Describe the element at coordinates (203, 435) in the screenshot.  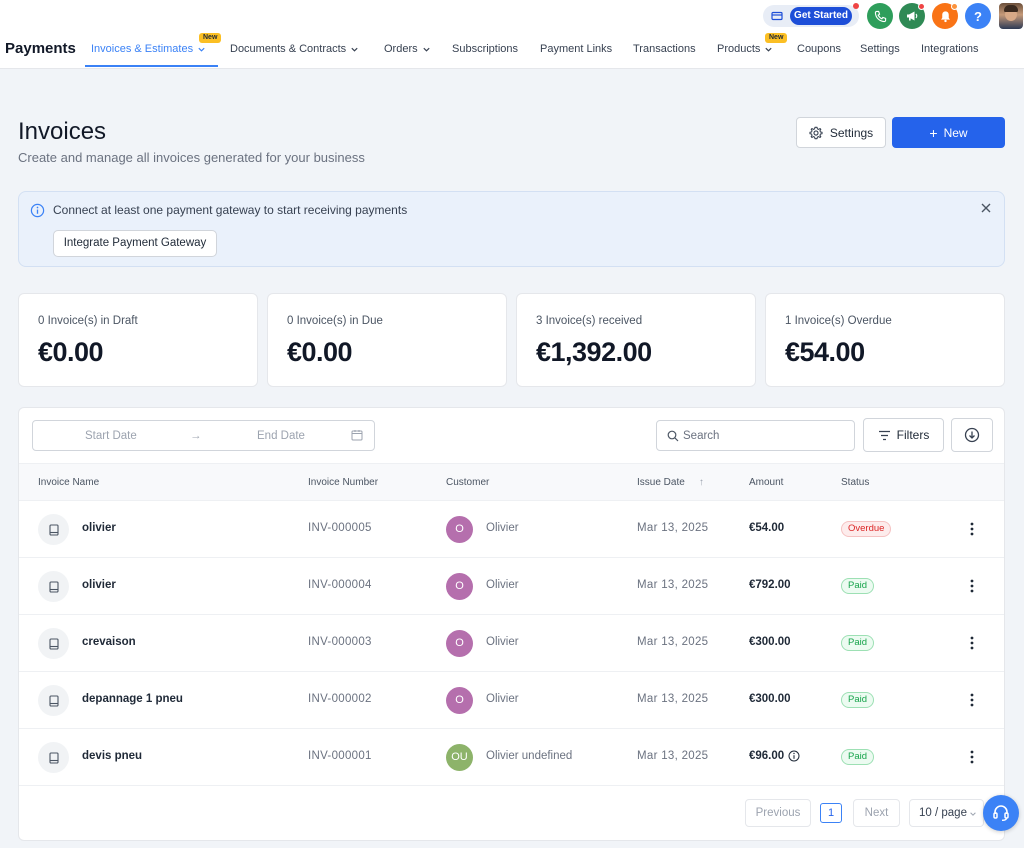
I see `date-range-picker: Start Date → End Date` at that location.